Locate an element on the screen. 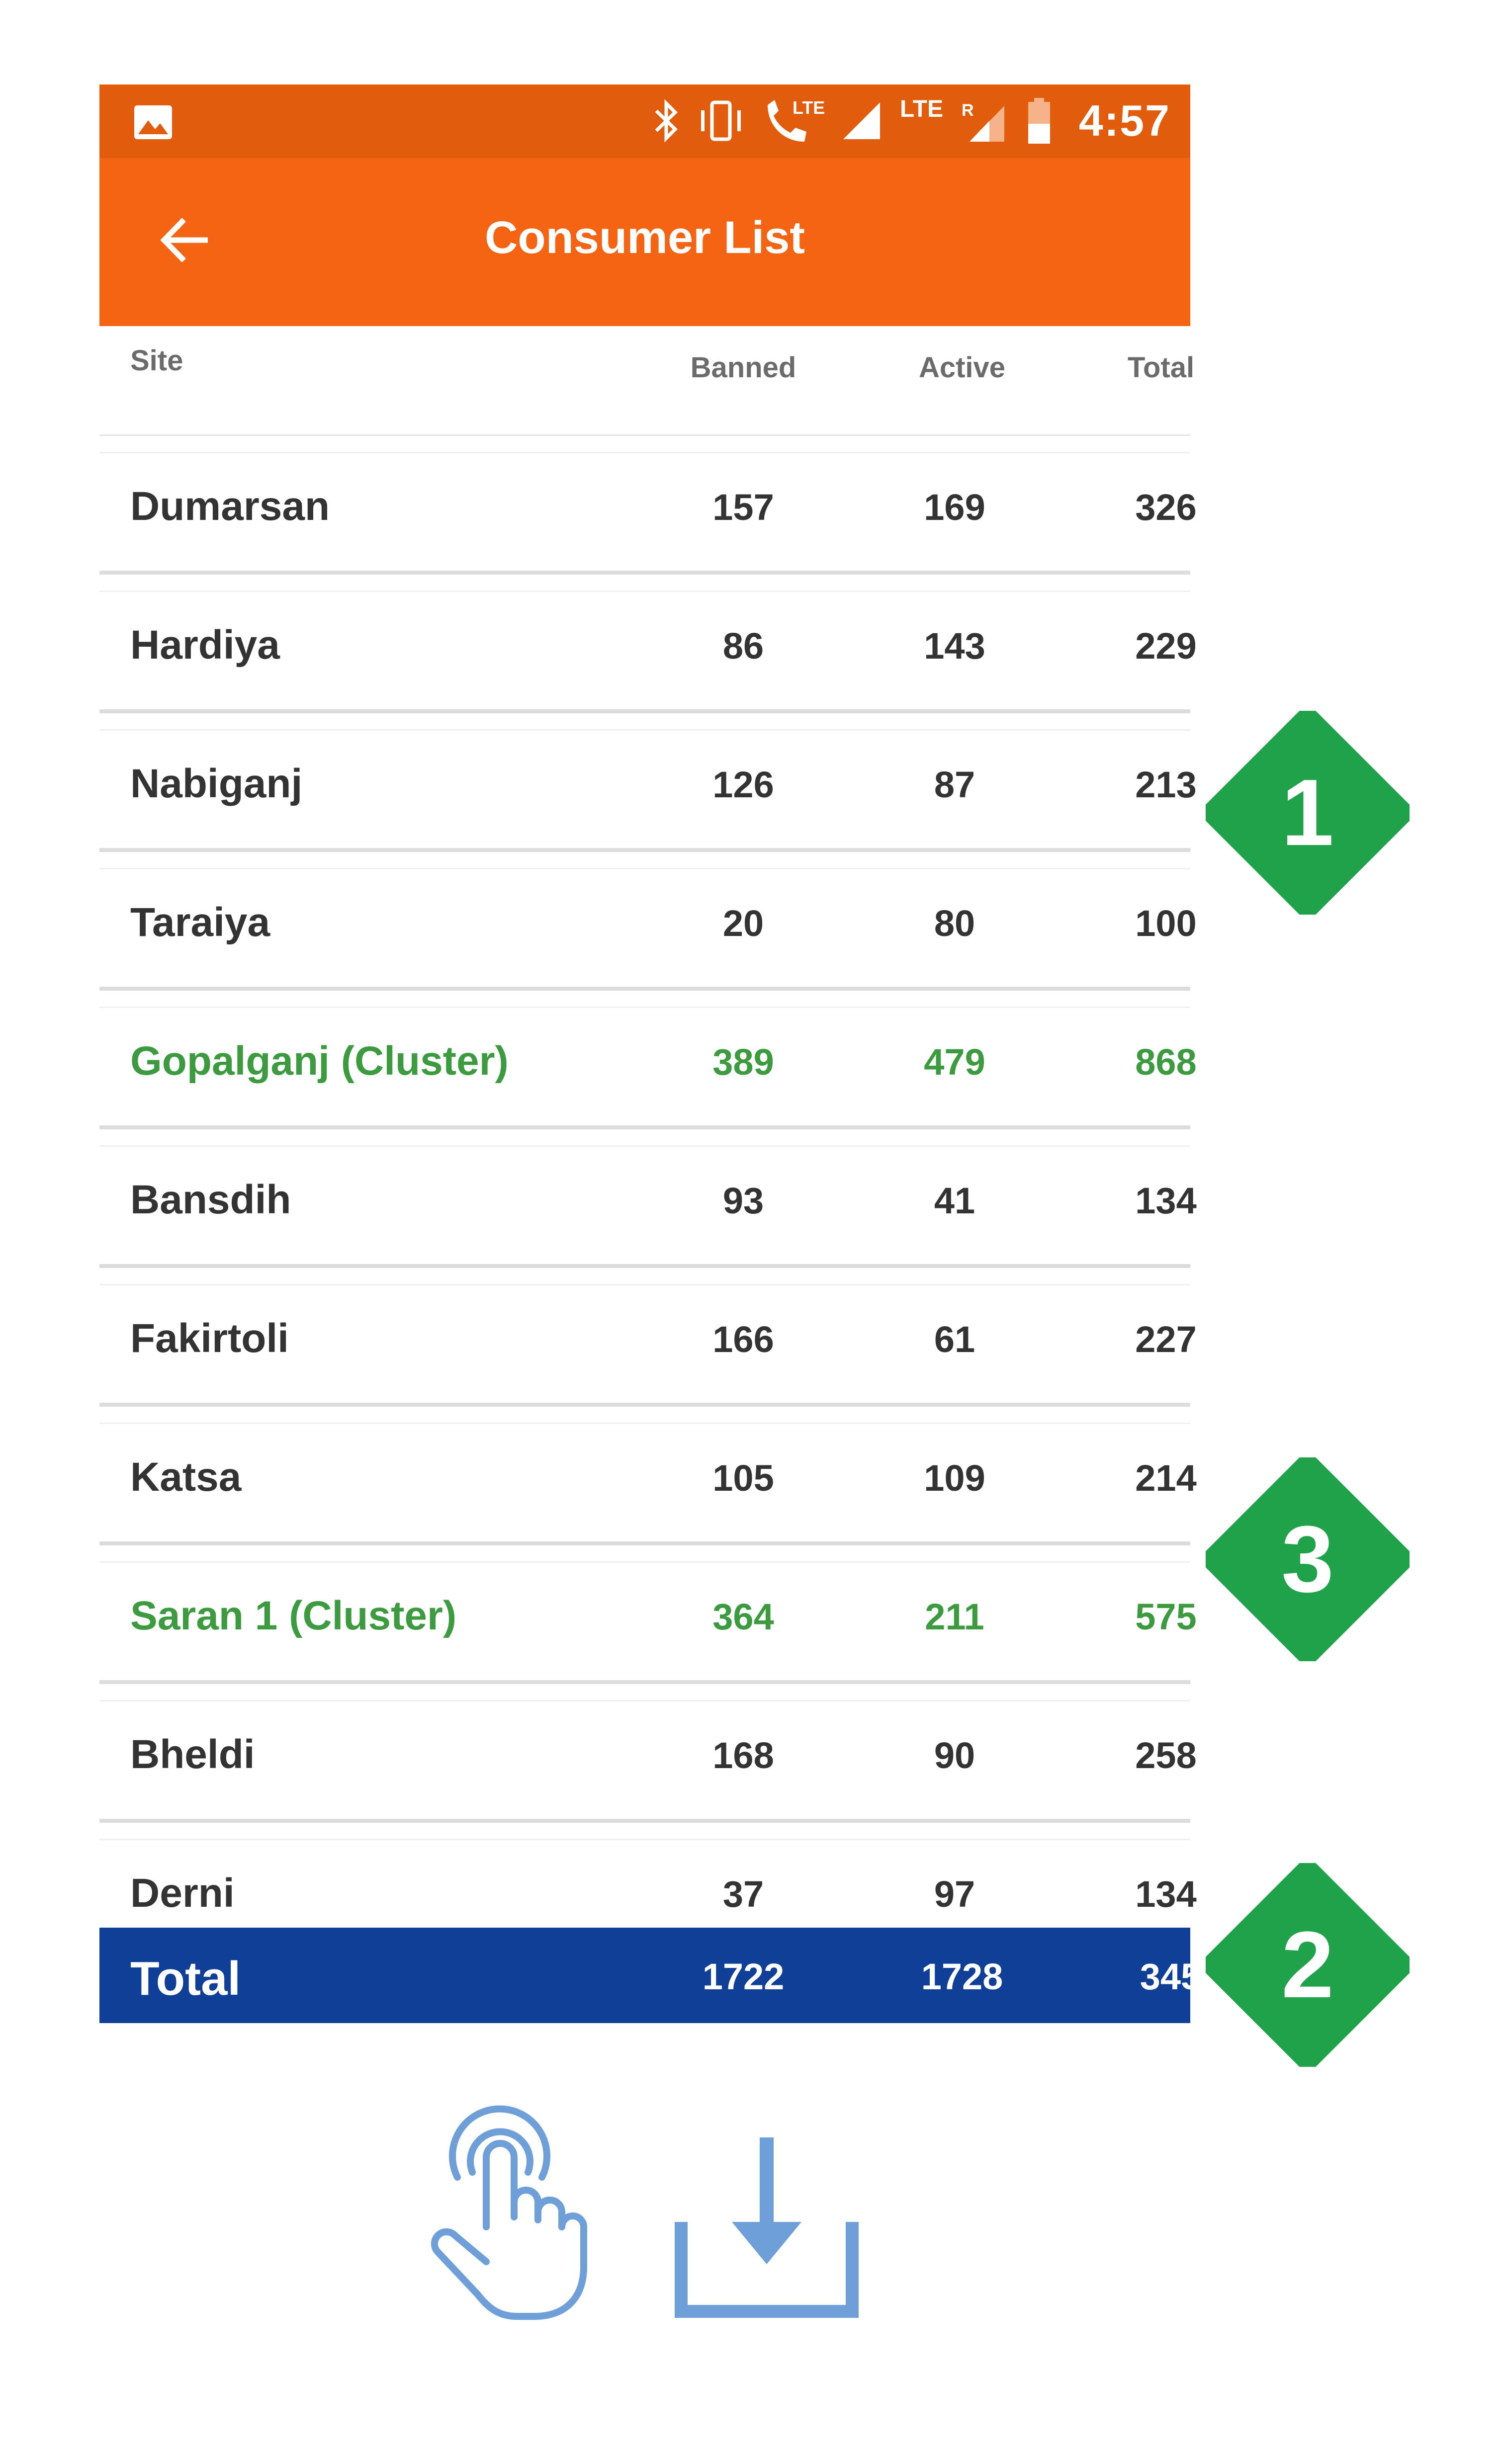  site-name: Nabiganj is located at coordinates (216, 783).